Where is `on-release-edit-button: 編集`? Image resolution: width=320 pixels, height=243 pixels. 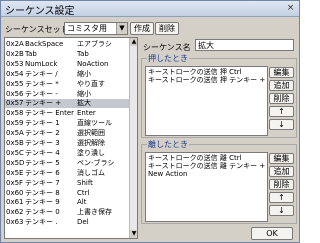 on-release-edit-button: 編集 is located at coordinates (281, 158).